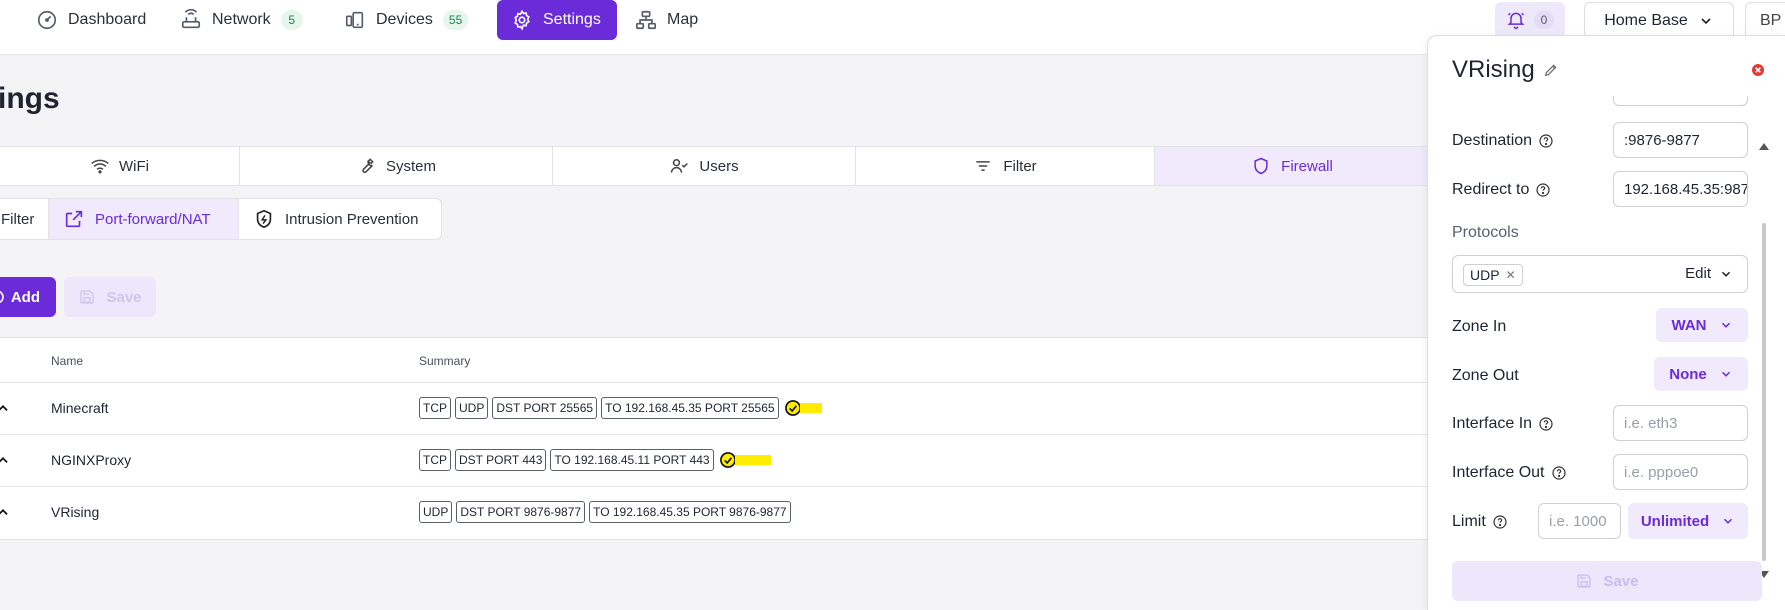 This screenshot has width=1785, height=610. What do you see at coordinates (521, 512) in the screenshot?
I see `summary-chip: DST PORT 9876-9877` at bounding box center [521, 512].